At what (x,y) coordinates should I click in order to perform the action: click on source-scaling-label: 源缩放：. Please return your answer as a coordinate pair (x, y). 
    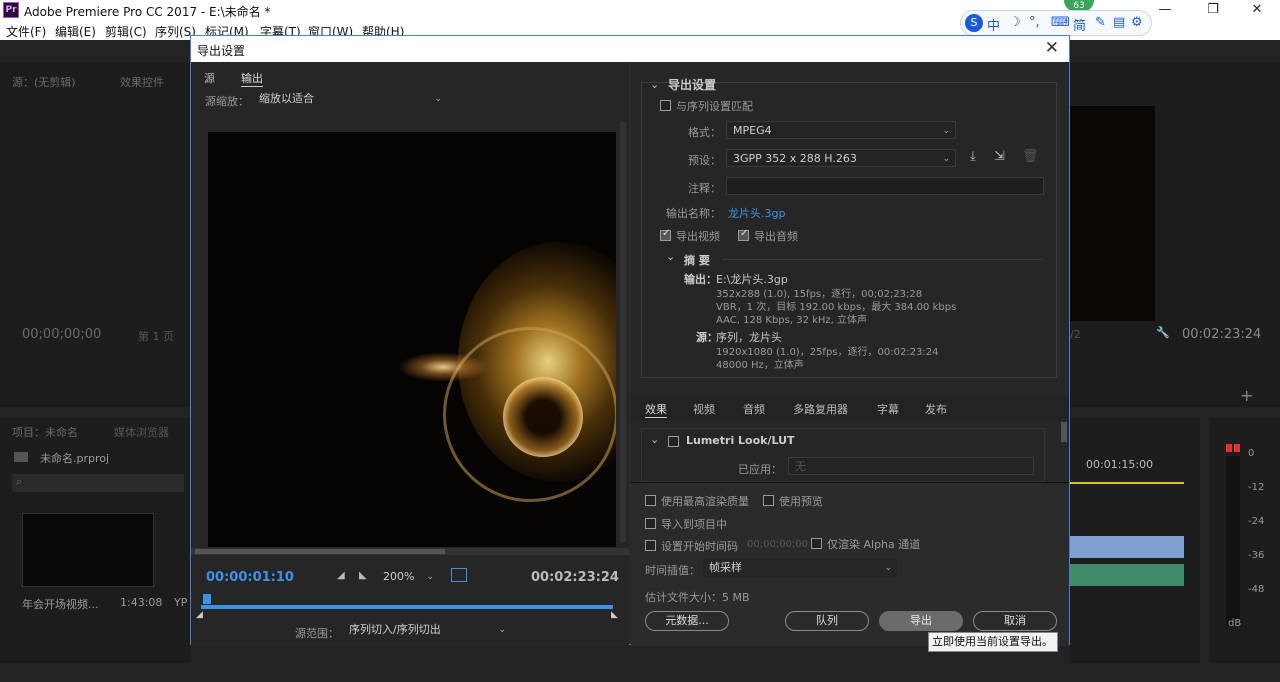
    Looking at the image, I should click on (227, 101).